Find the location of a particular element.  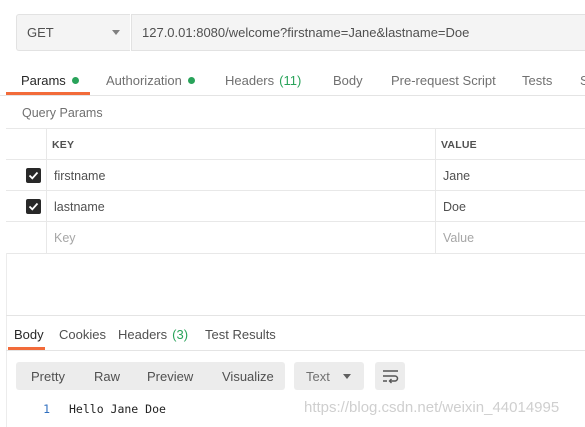

tab-headers: Headers (11) is located at coordinates (263, 80).